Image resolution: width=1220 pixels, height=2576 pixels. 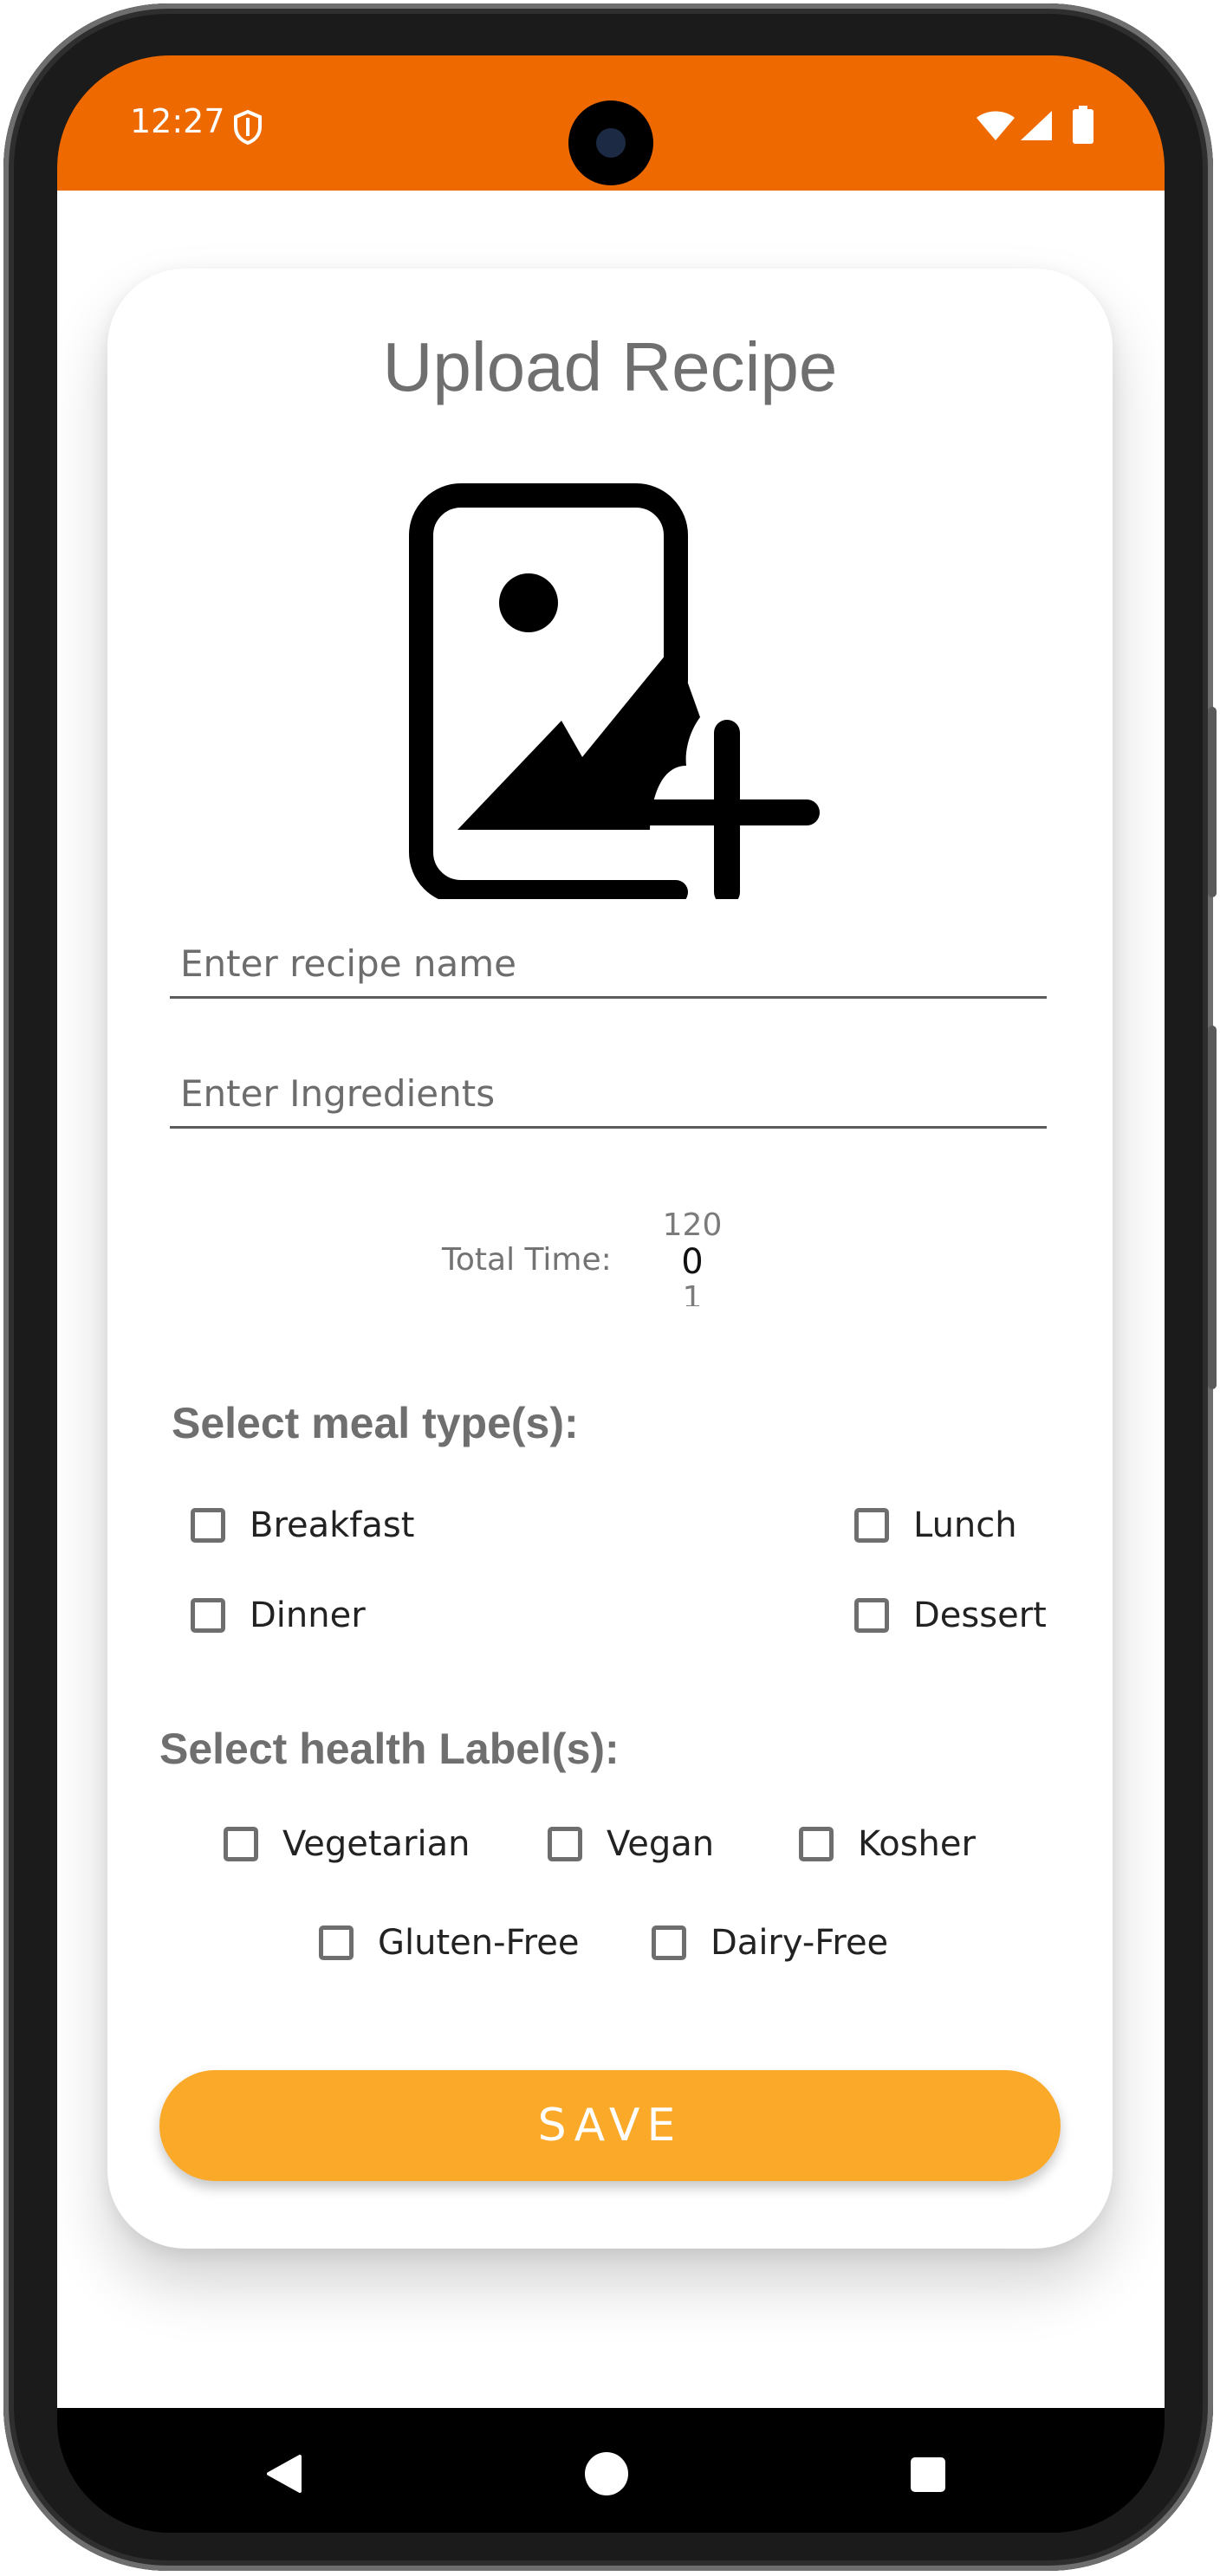 What do you see at coordinates (692, 1225) in the screenshot?
I see `picker-previous-value: 120` at bounding box center [692, 1225].